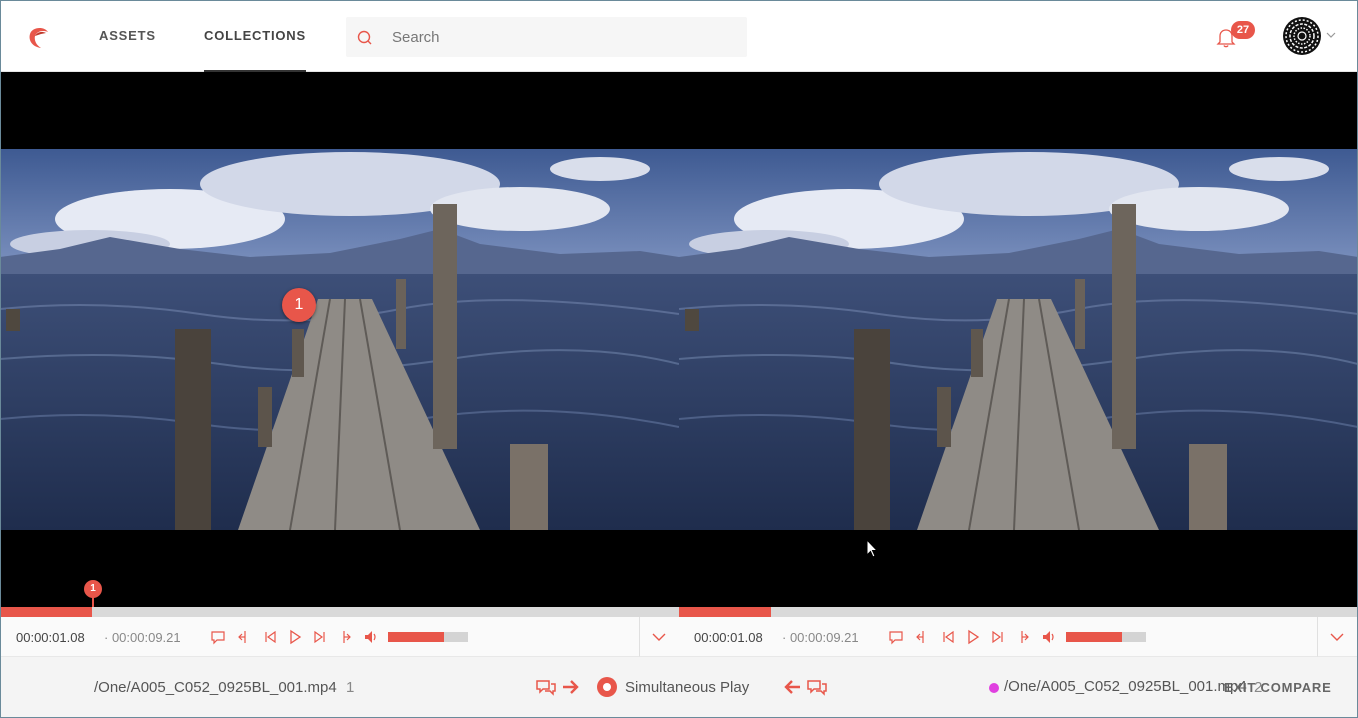  Describe the element at coordinates (571, 687) in the screenshot. I see `arrow-right-icon` at that location.